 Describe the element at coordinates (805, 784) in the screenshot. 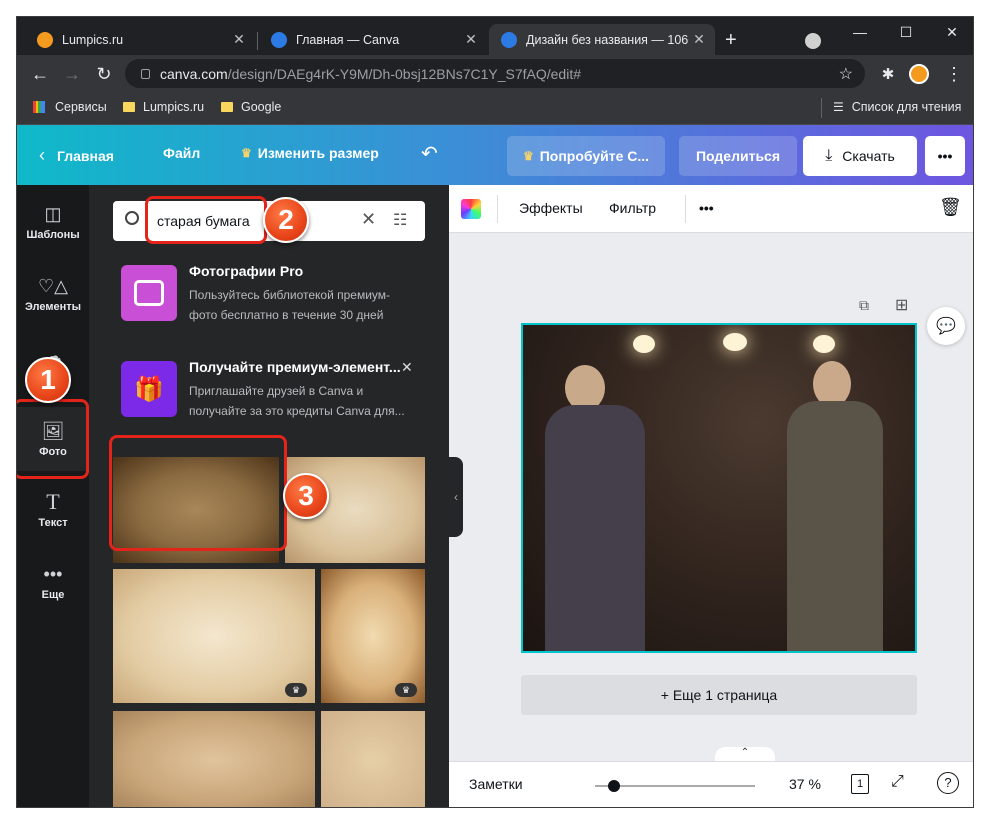

I see `zoom-level: 37 %` at that location.